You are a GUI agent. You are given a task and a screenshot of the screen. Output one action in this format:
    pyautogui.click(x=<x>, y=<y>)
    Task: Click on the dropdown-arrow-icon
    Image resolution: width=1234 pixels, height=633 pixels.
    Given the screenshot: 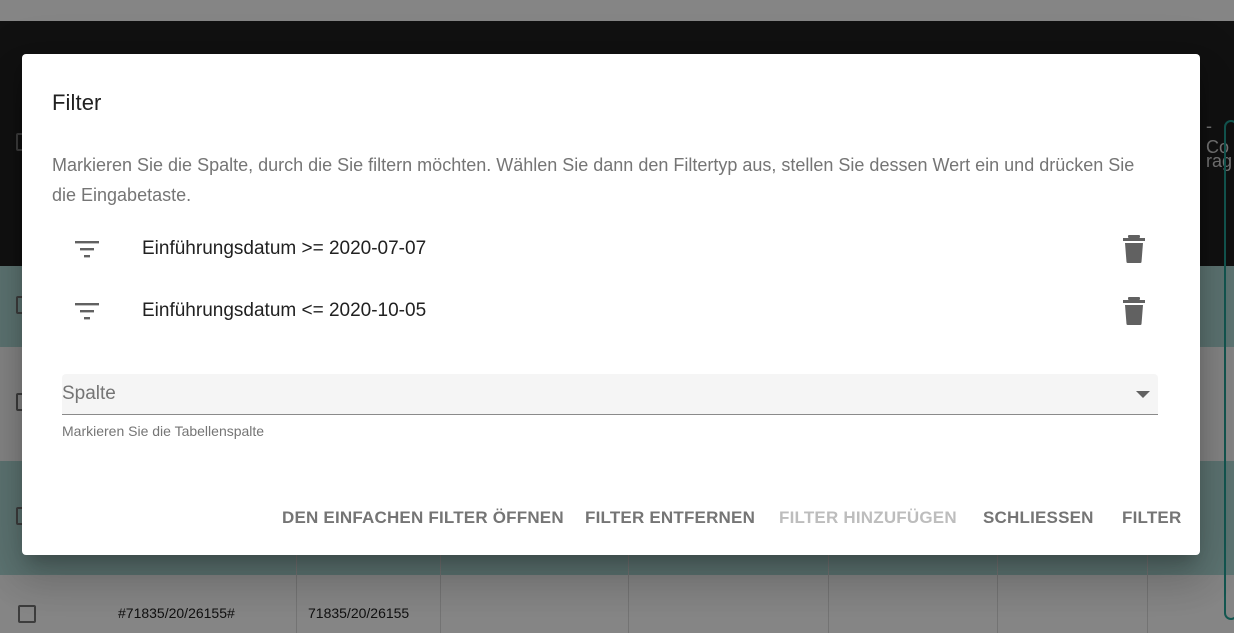 What is the action you would take?
    pyautogui.click(x=1143, y=394)
    